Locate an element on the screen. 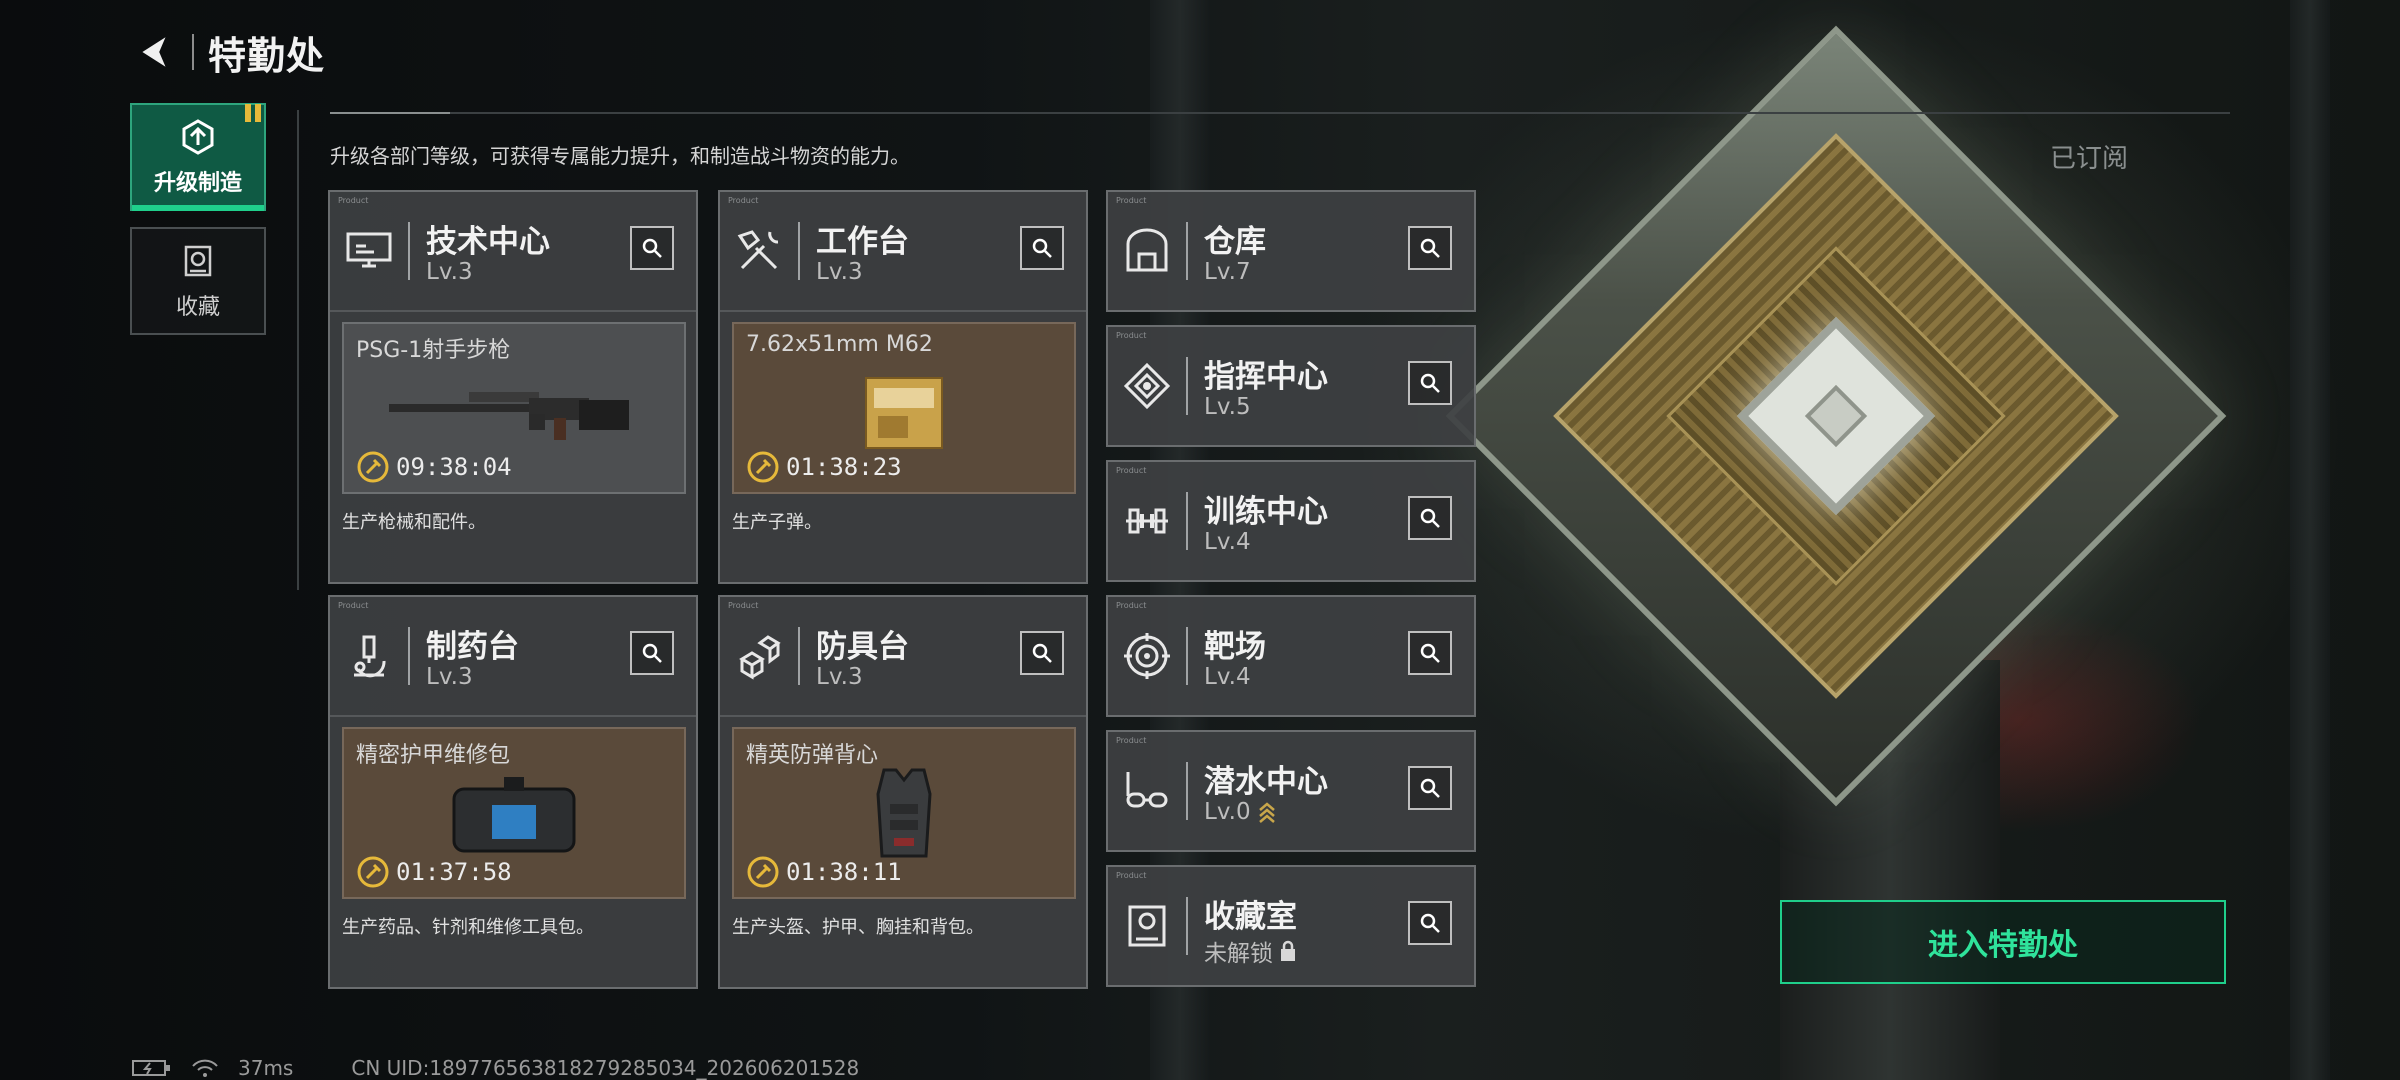 Image resolution: width=2400 pixels, height=1080 pixels. production-timer: 09:38:04 is located at coordinates (434, 467).